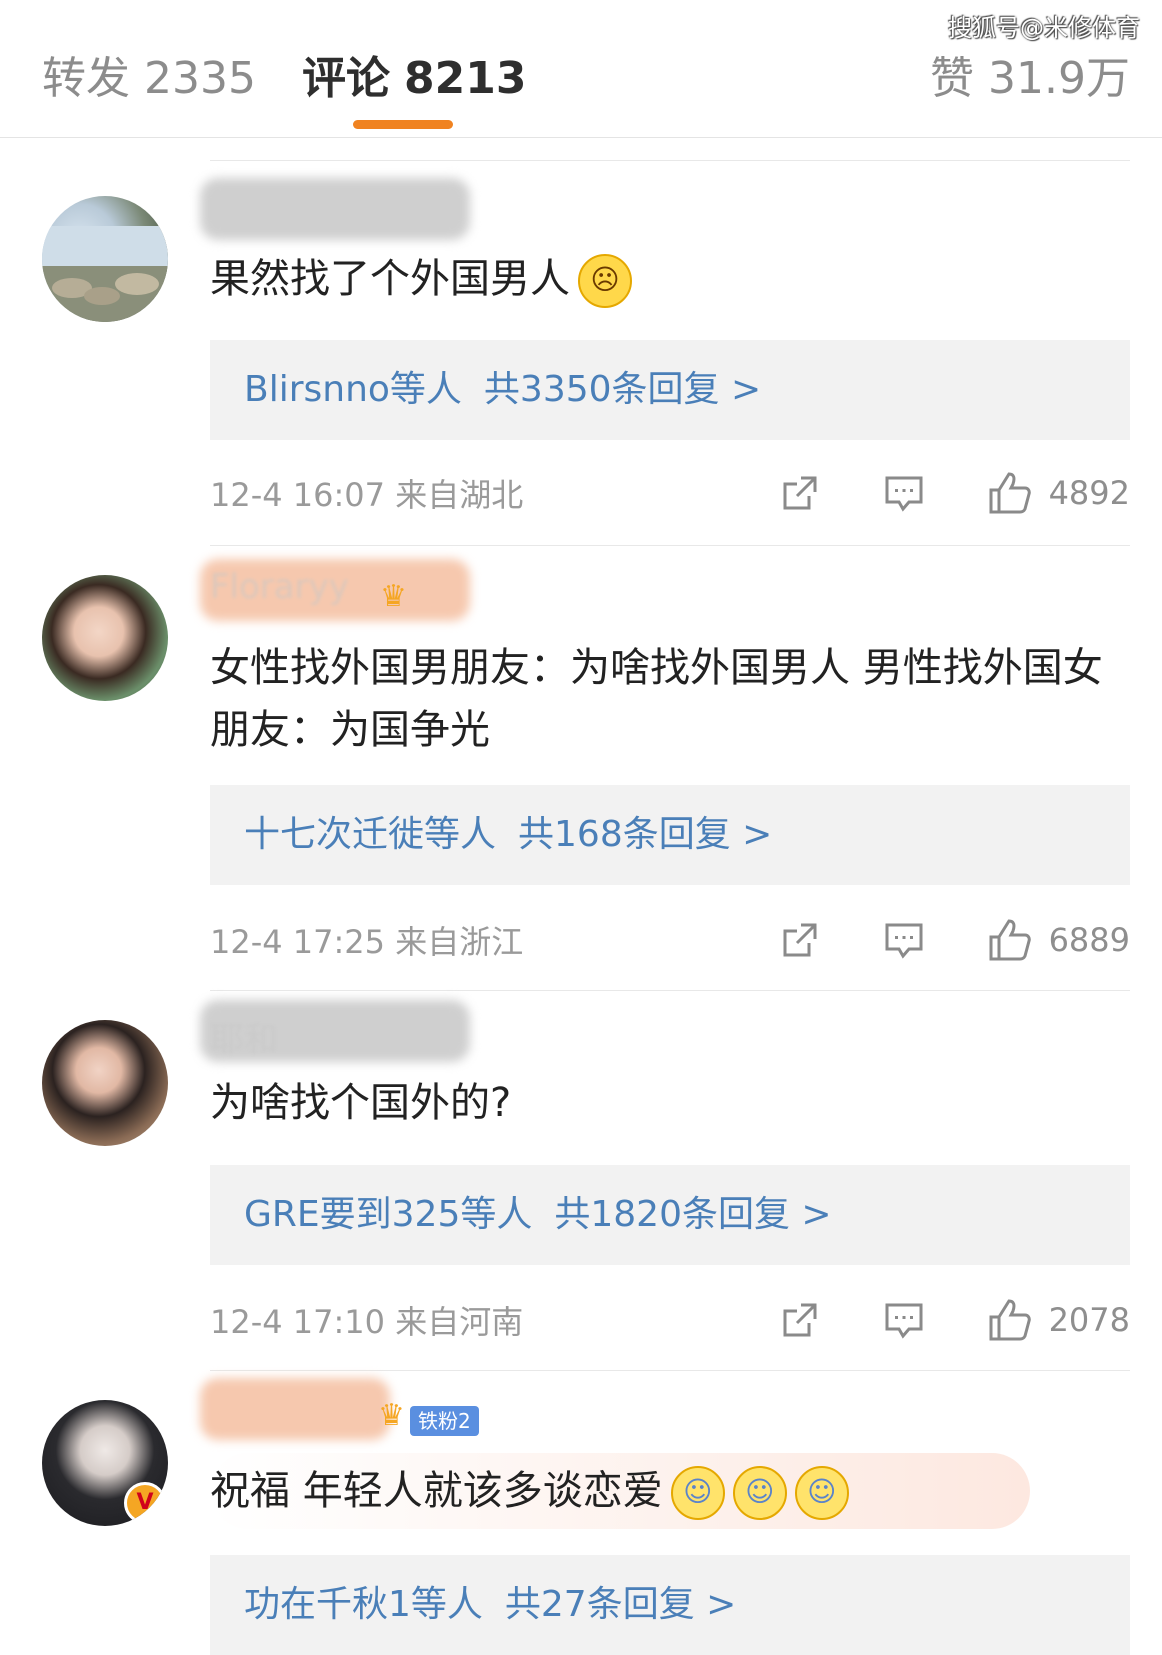  What do you see at coordinates (367, 1322) in the screenshot?
I see `comment-time: 12-4 17:10 来自河南` at bounding box center [367, 1322].